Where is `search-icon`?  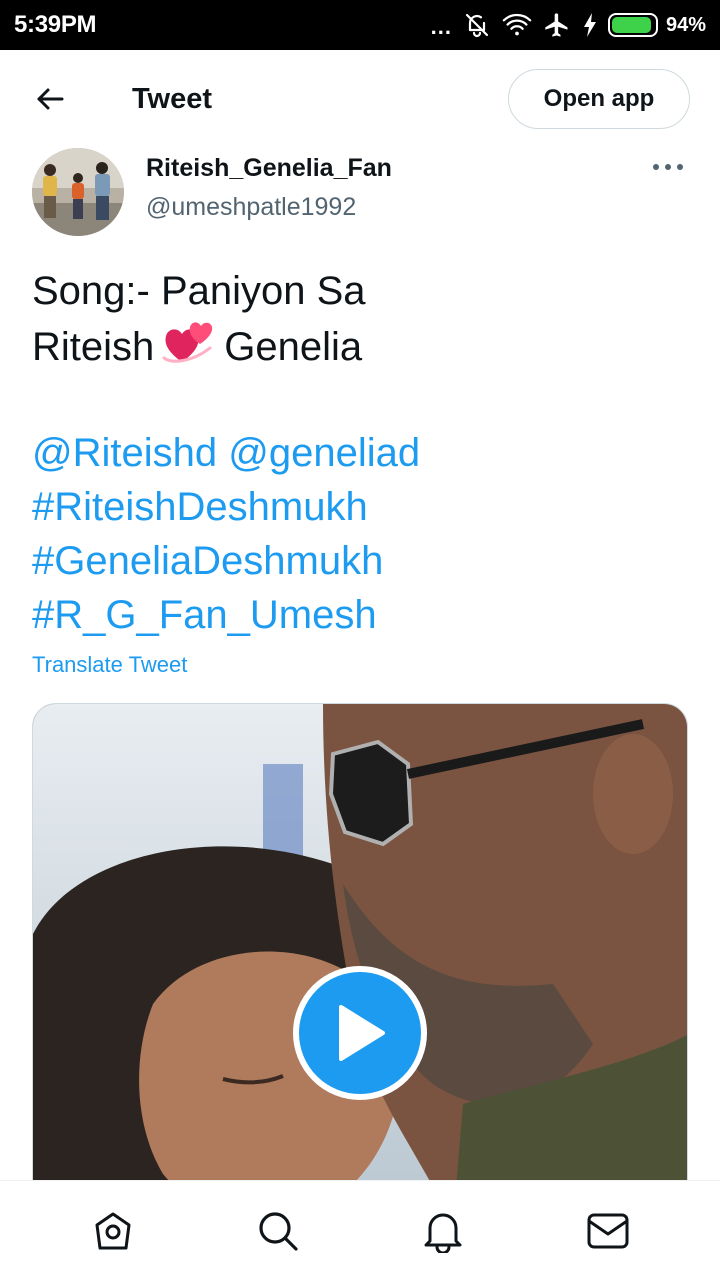 search-icon is located at coordinates (278, 1231).